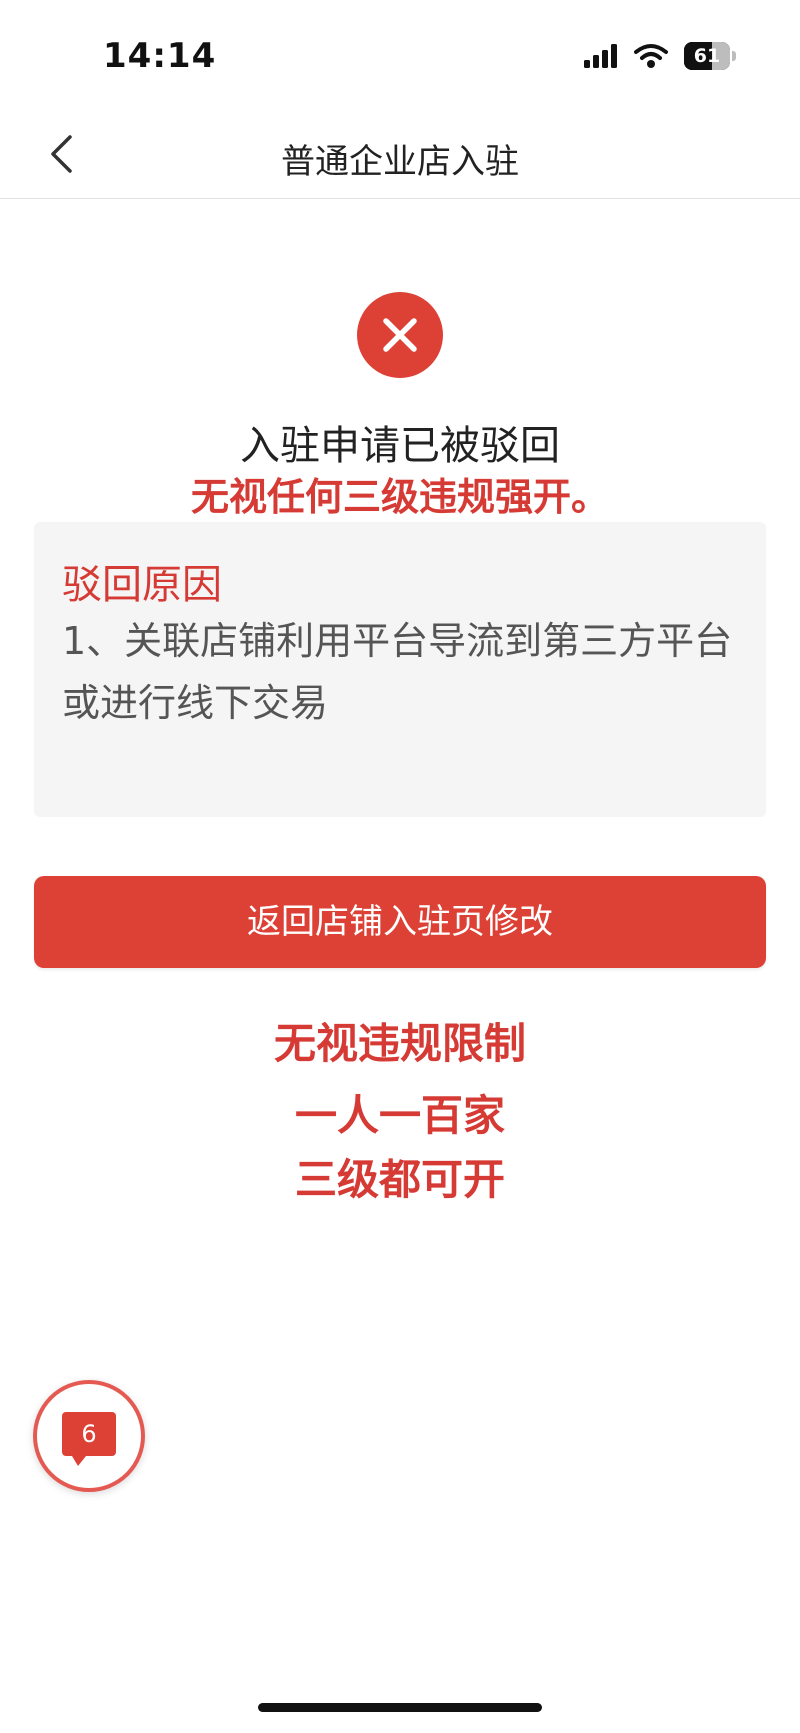 The height and width of the screenshot is (1733, 800). Describe the element at coordinates (400, 55) in the screenshot. I see `status-bar: 14:14 61` at that location.